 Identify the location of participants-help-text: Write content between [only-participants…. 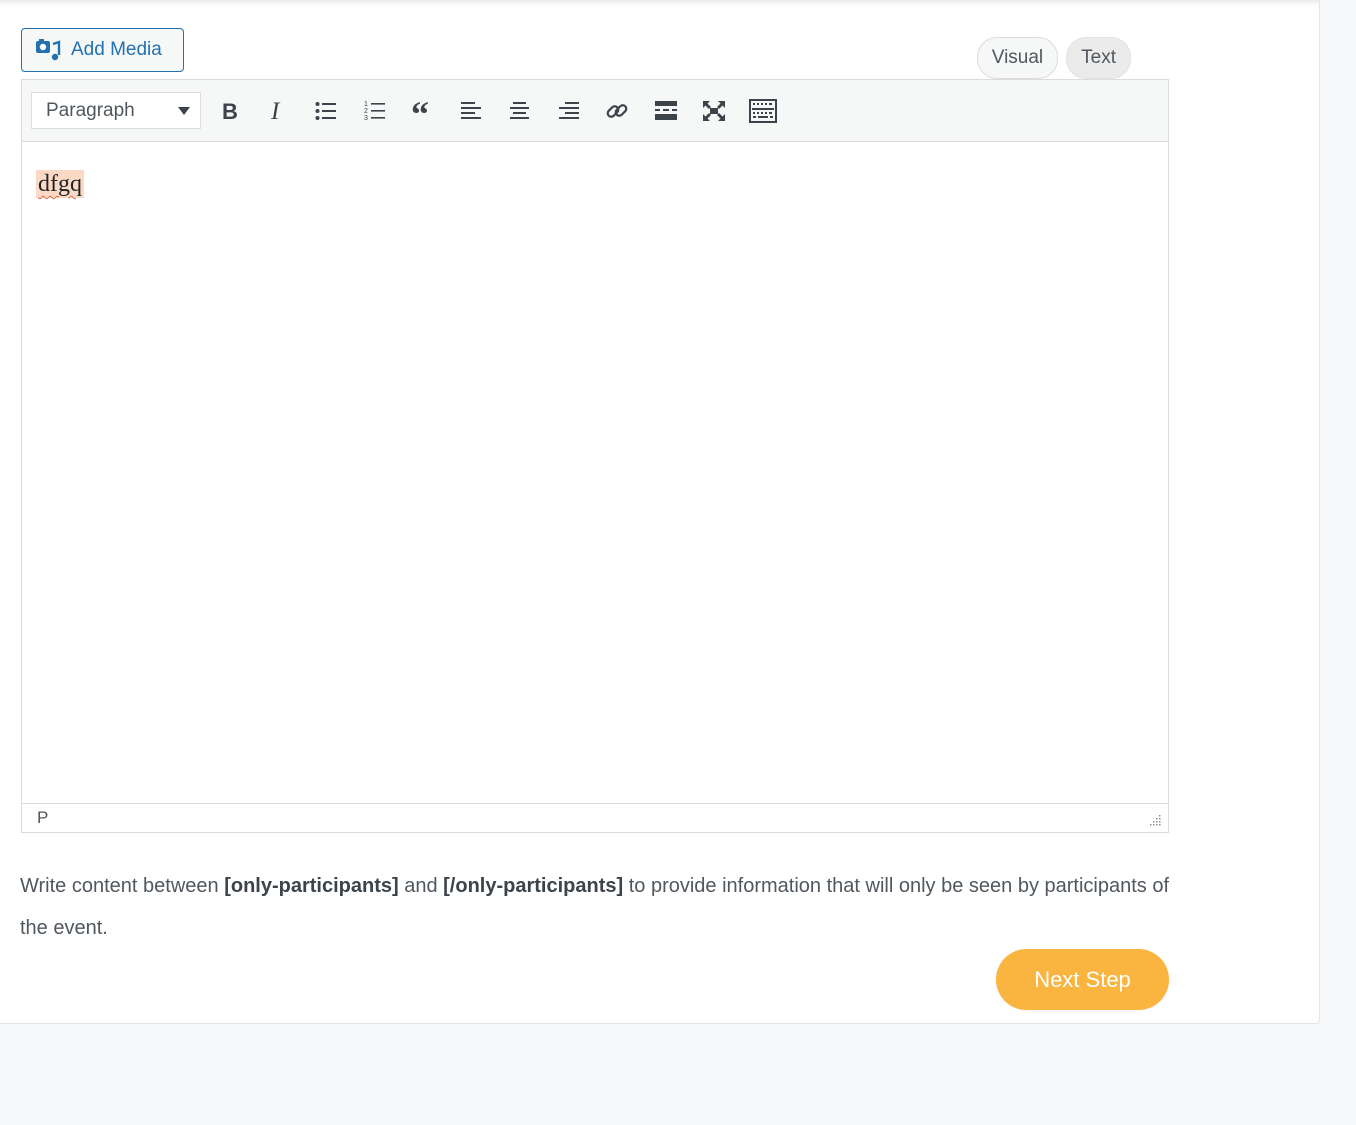
(595, 907).